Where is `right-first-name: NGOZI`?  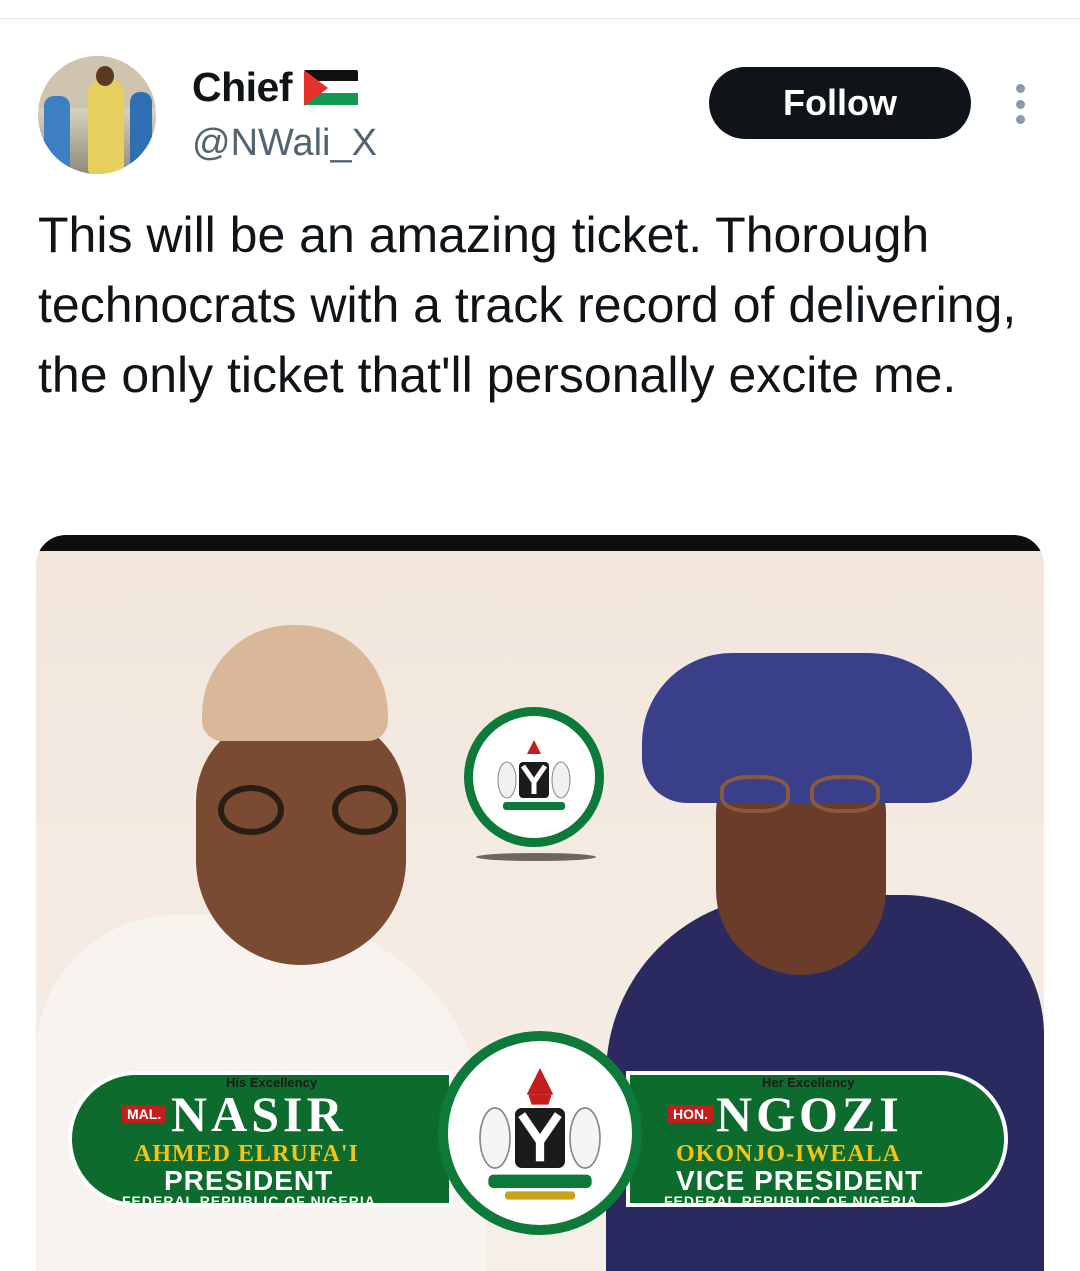 right-first-name: NGOZI is located at coordinates (809, 1114).